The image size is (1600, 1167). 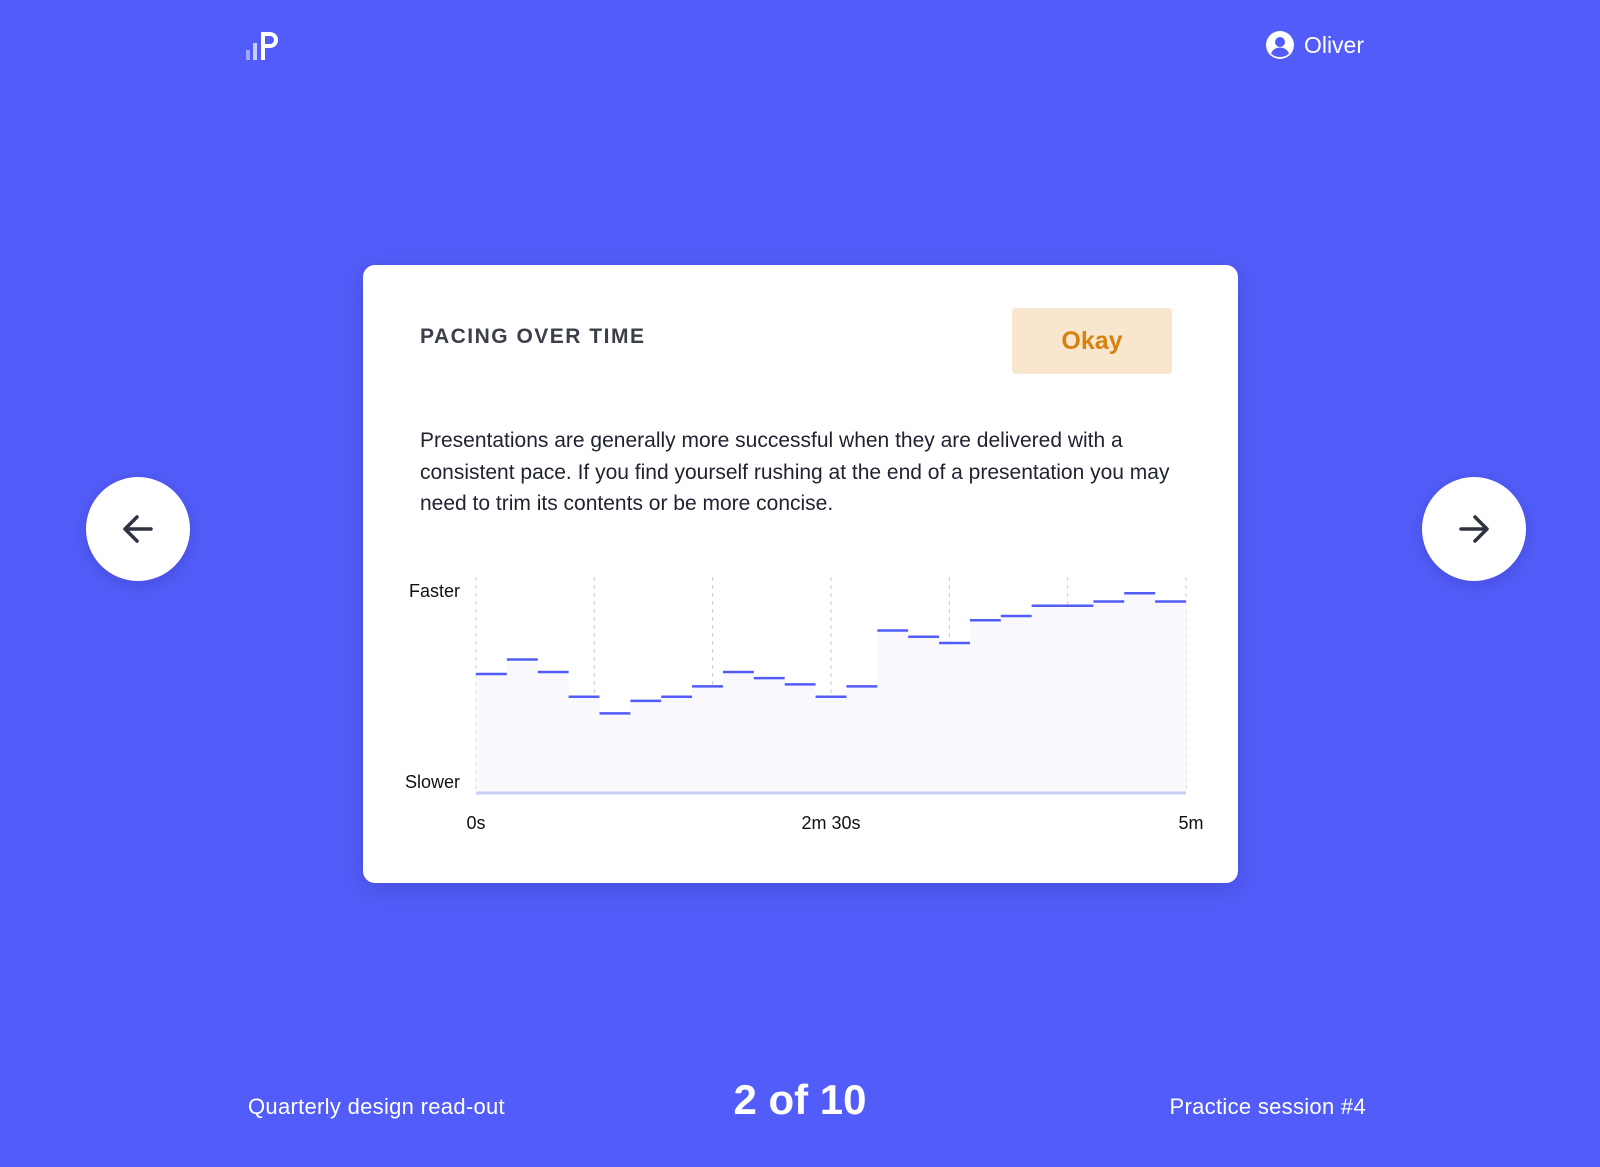 I want to click on bars-p-logo-icon, so click(x=262, y=46).